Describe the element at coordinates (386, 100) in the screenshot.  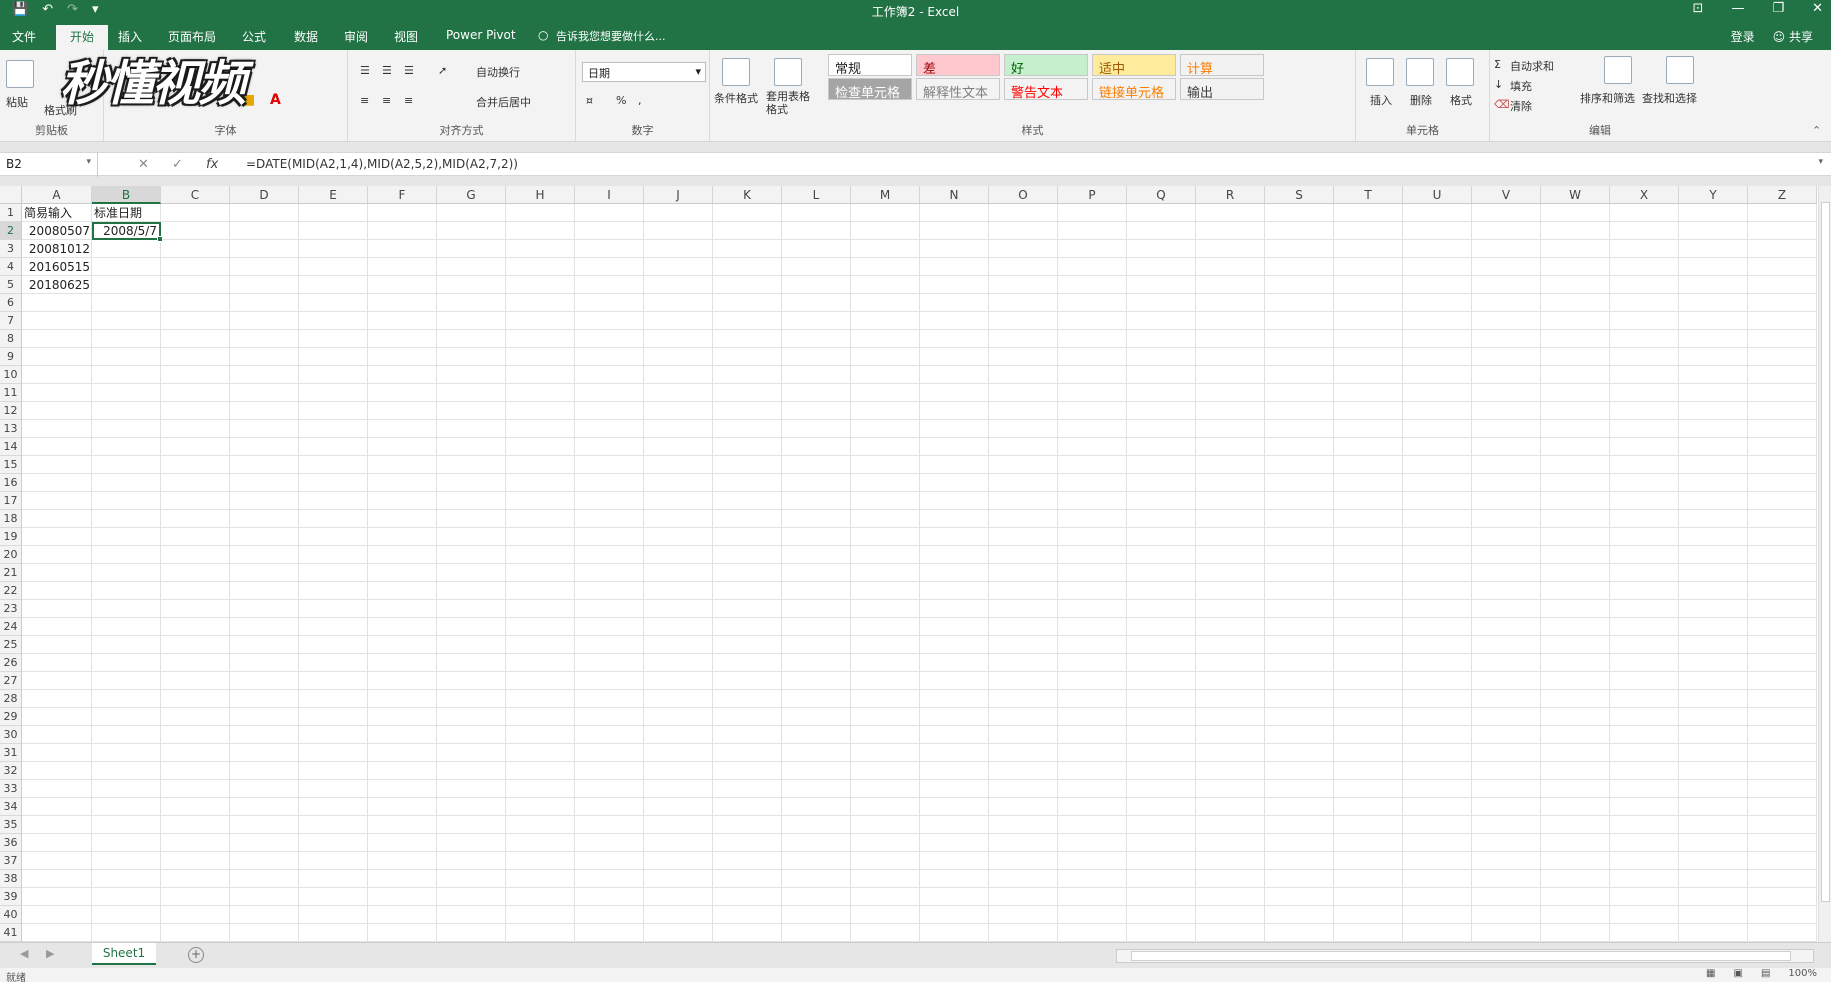
I see `align-center-icon: ≡` at that location.